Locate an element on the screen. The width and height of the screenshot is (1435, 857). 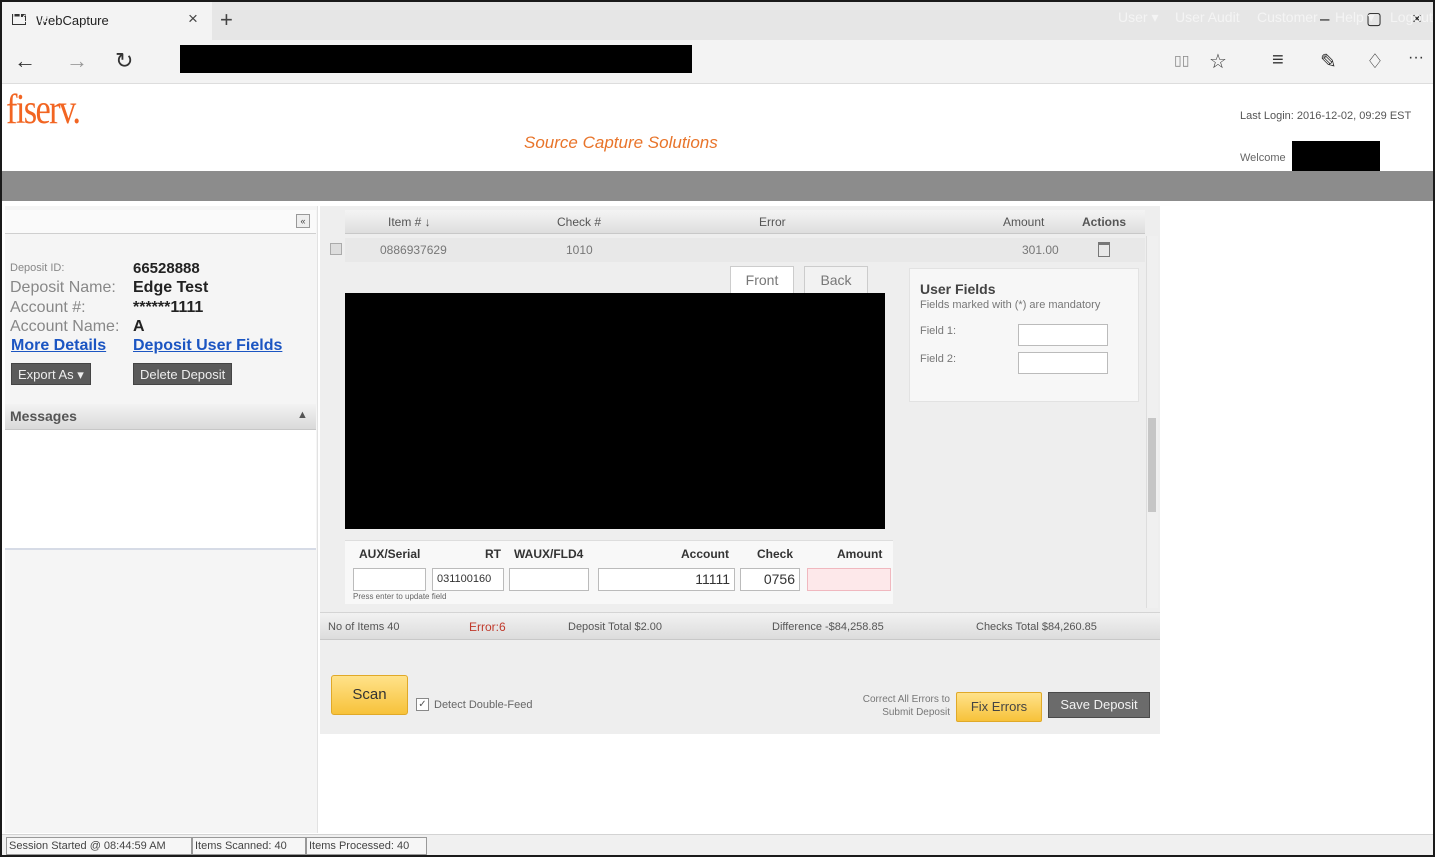
row-check-number: 1010 is located at coordinates (579, 250).